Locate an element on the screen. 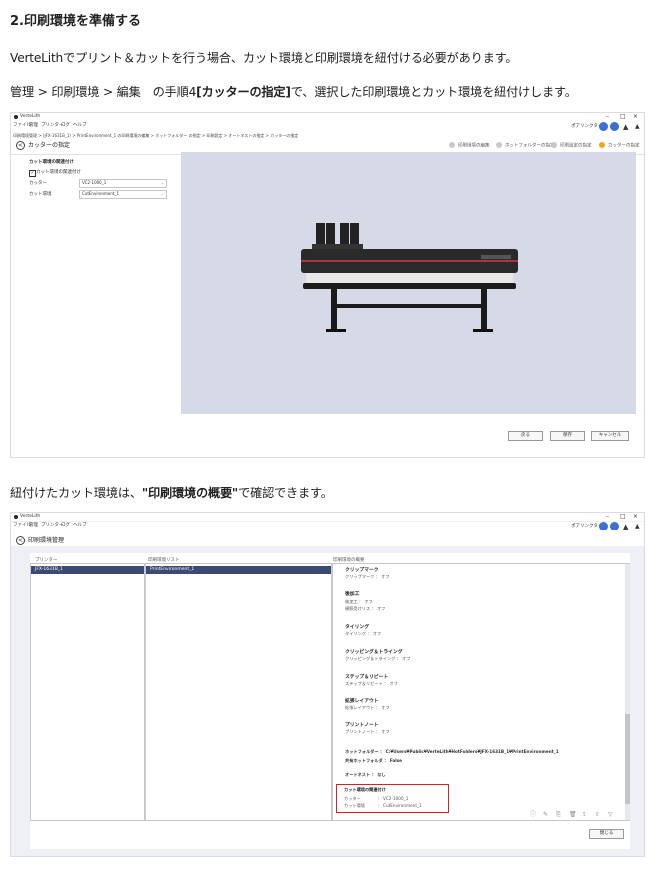 The height and width of the screenshot is (871, 656). printer-list: JFX-1631B_1 is located at coordinates (87, 692).